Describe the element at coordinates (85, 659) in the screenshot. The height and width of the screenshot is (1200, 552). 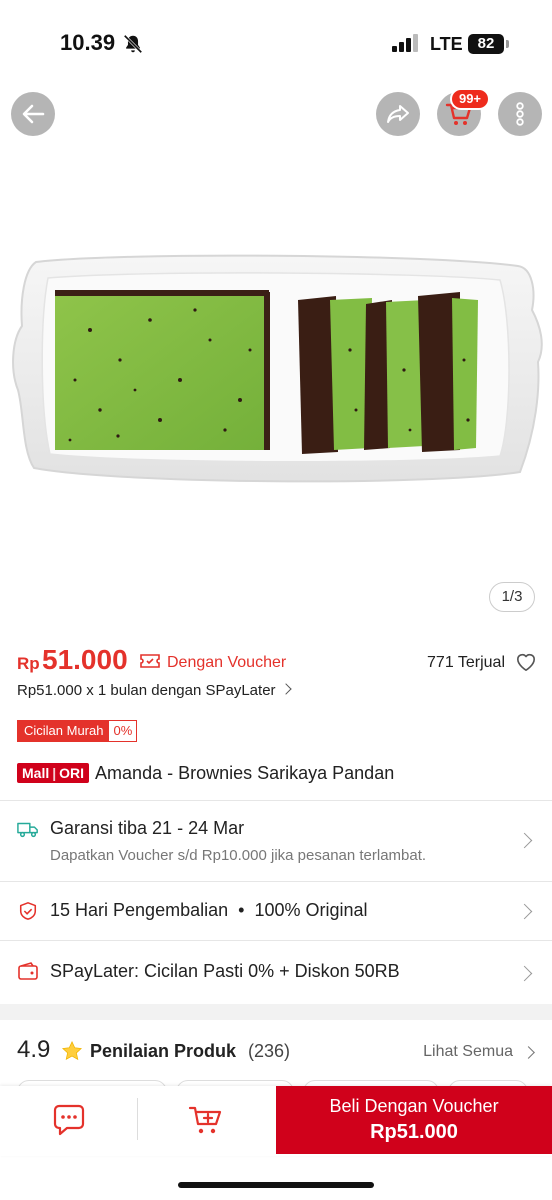
I see `price-value: 51.000` at that location.